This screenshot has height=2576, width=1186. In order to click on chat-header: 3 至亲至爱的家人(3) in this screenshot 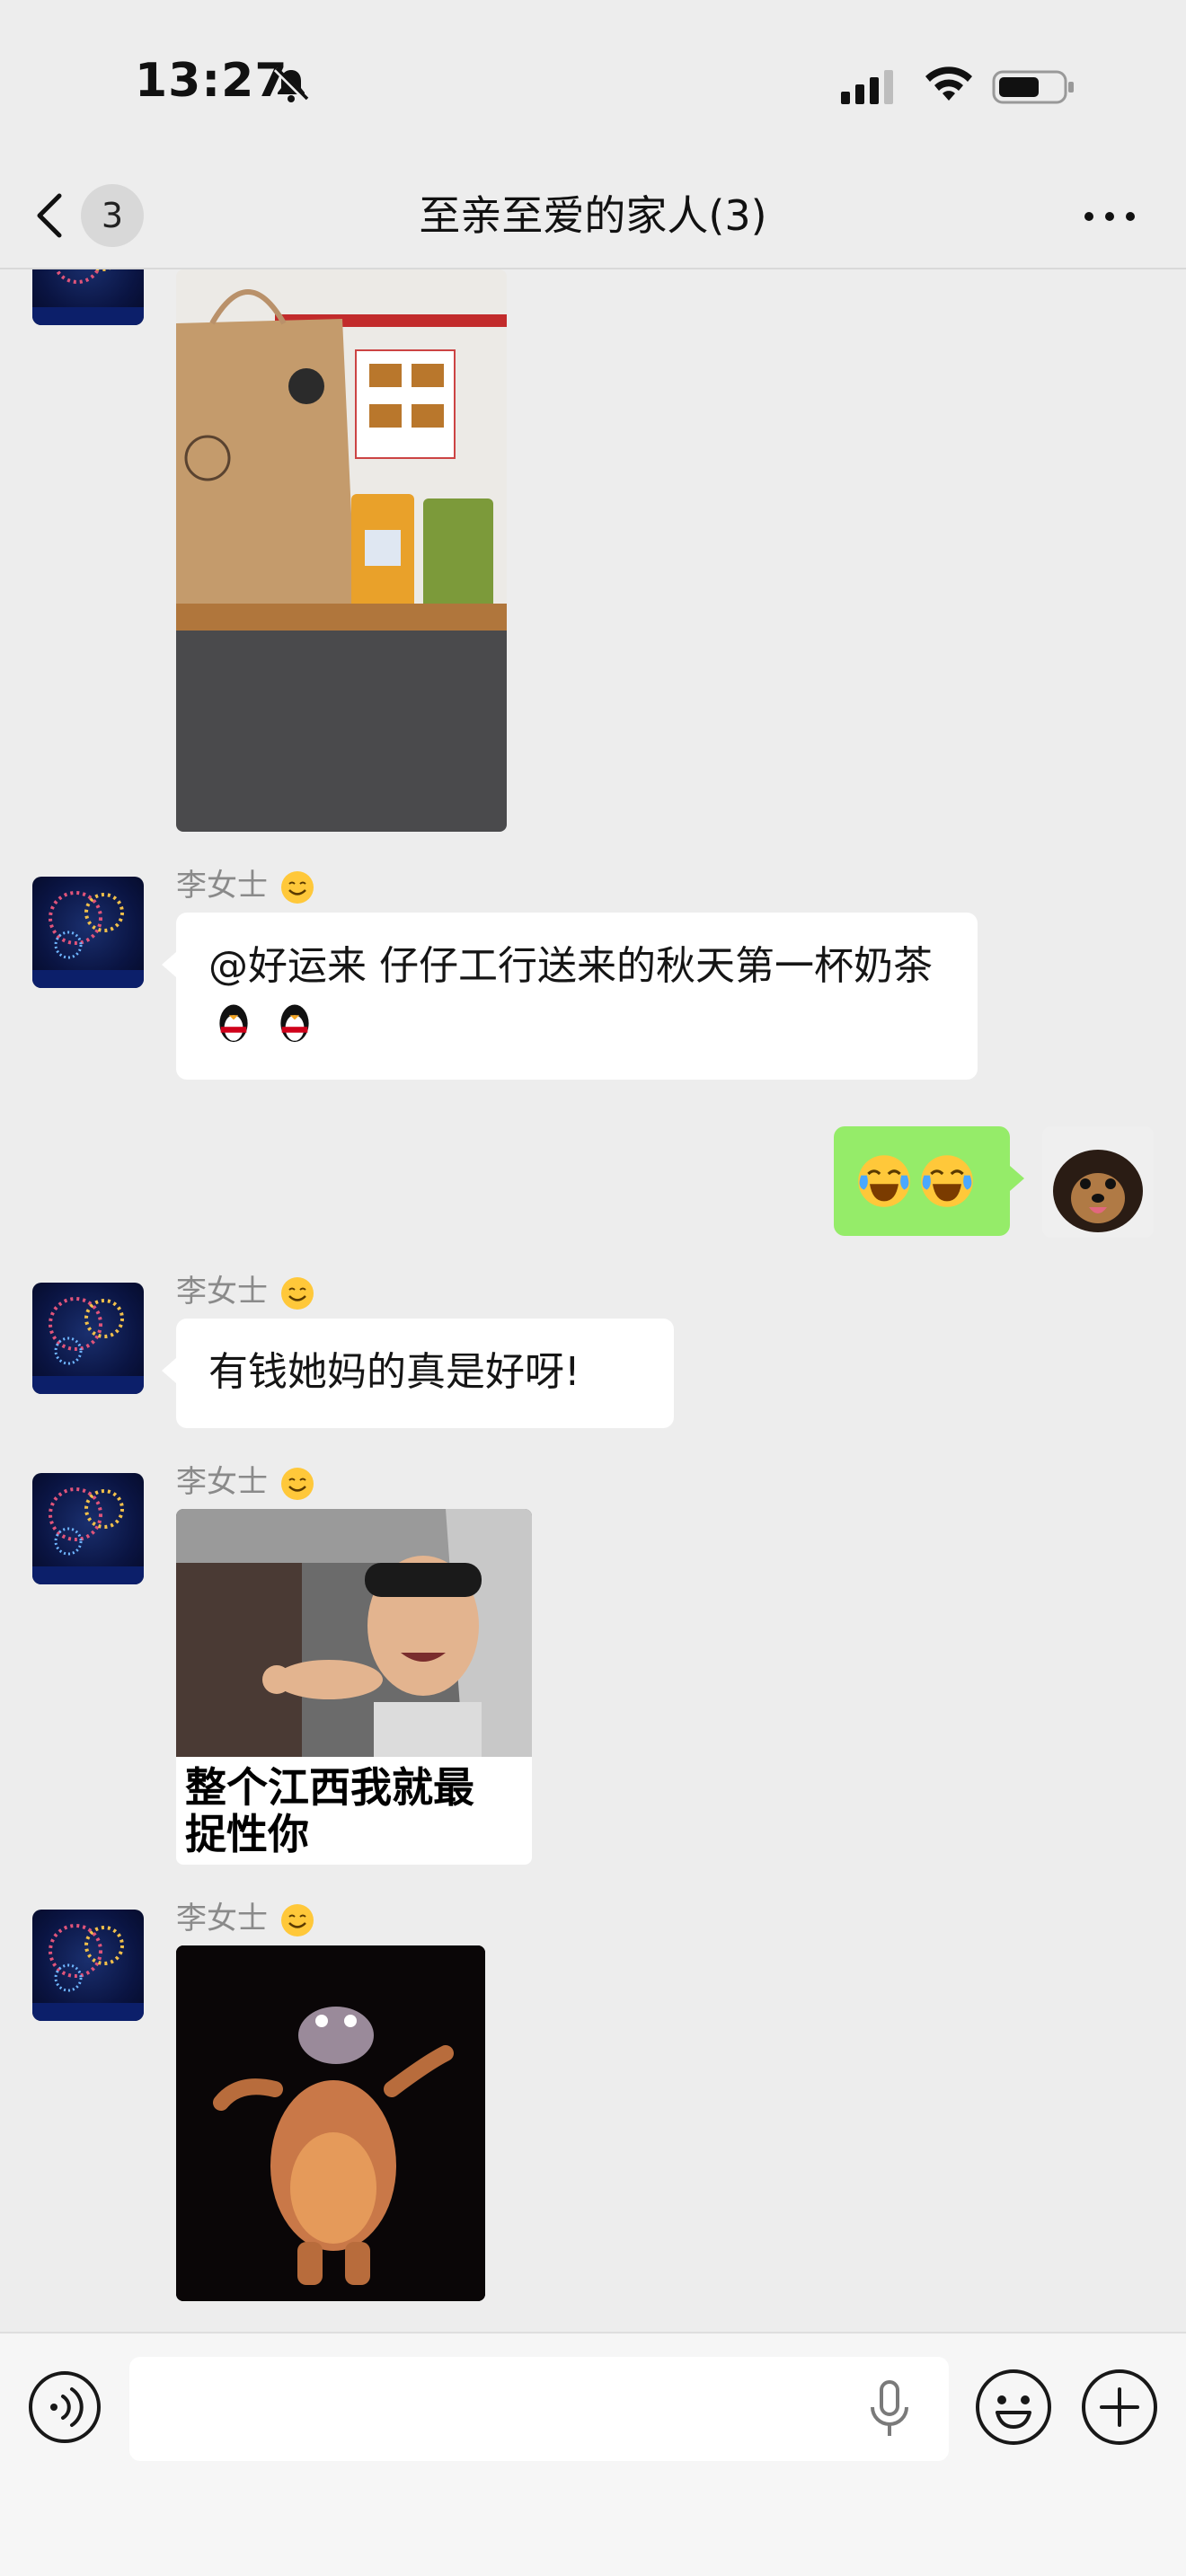, I will do `click(593, 215)`.